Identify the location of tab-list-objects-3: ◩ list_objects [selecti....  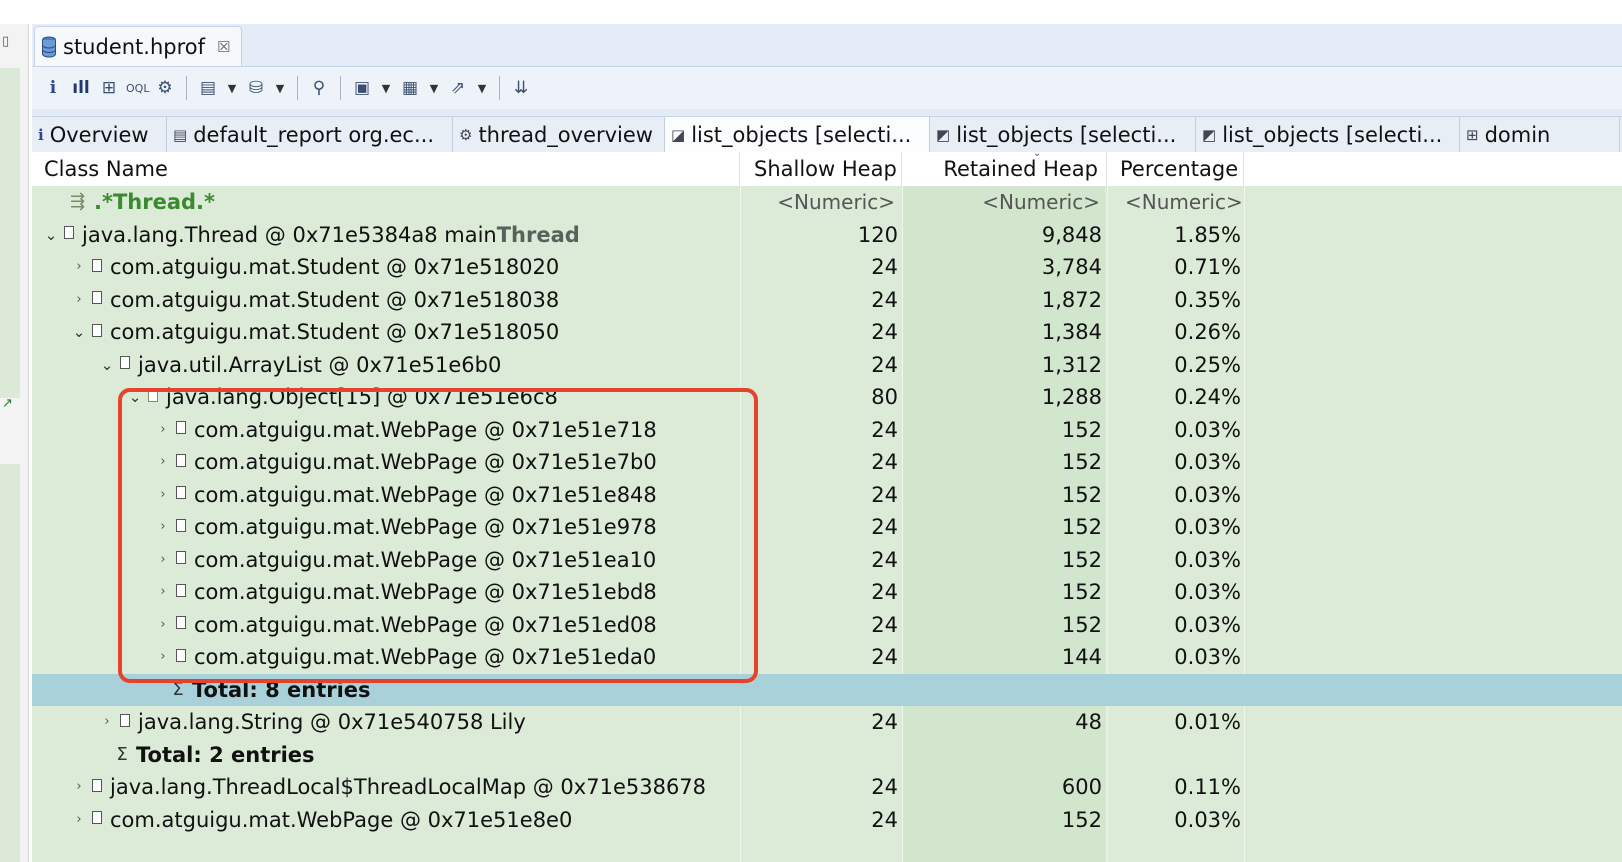
(1328, 134).